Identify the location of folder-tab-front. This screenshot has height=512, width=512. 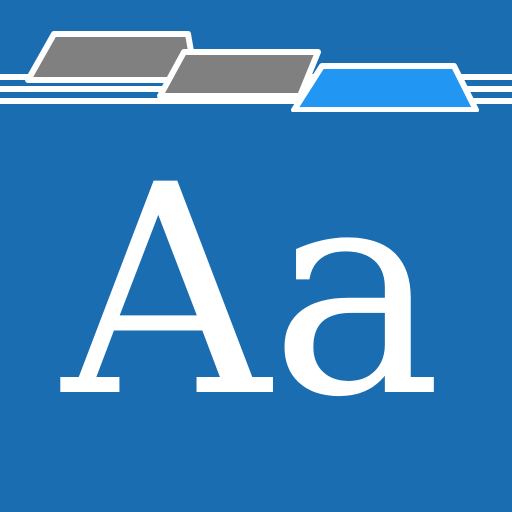
(385, 88).